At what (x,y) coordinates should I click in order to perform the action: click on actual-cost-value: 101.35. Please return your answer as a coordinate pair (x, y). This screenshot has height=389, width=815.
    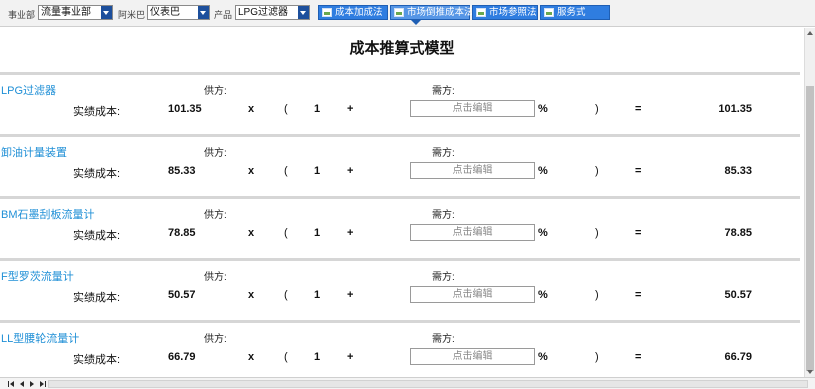
    Looking at the image, I should click on (185, 109).